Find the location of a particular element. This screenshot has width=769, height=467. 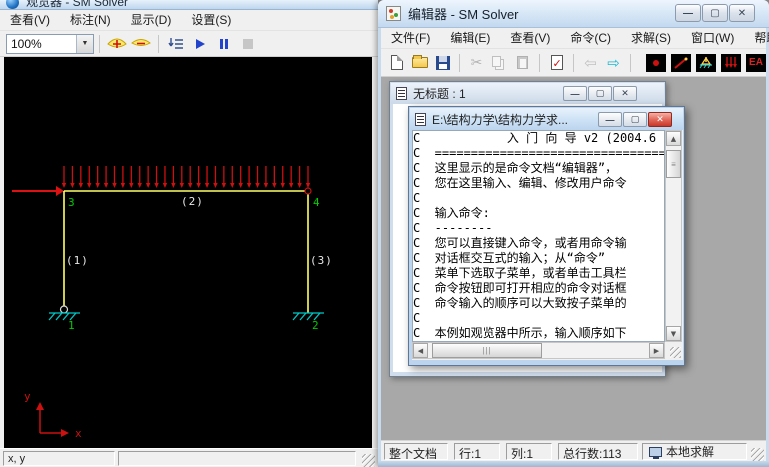

doc-line-3: C 这里显示的是命令文档“编辑器”， is located at coordinates (515, 168).